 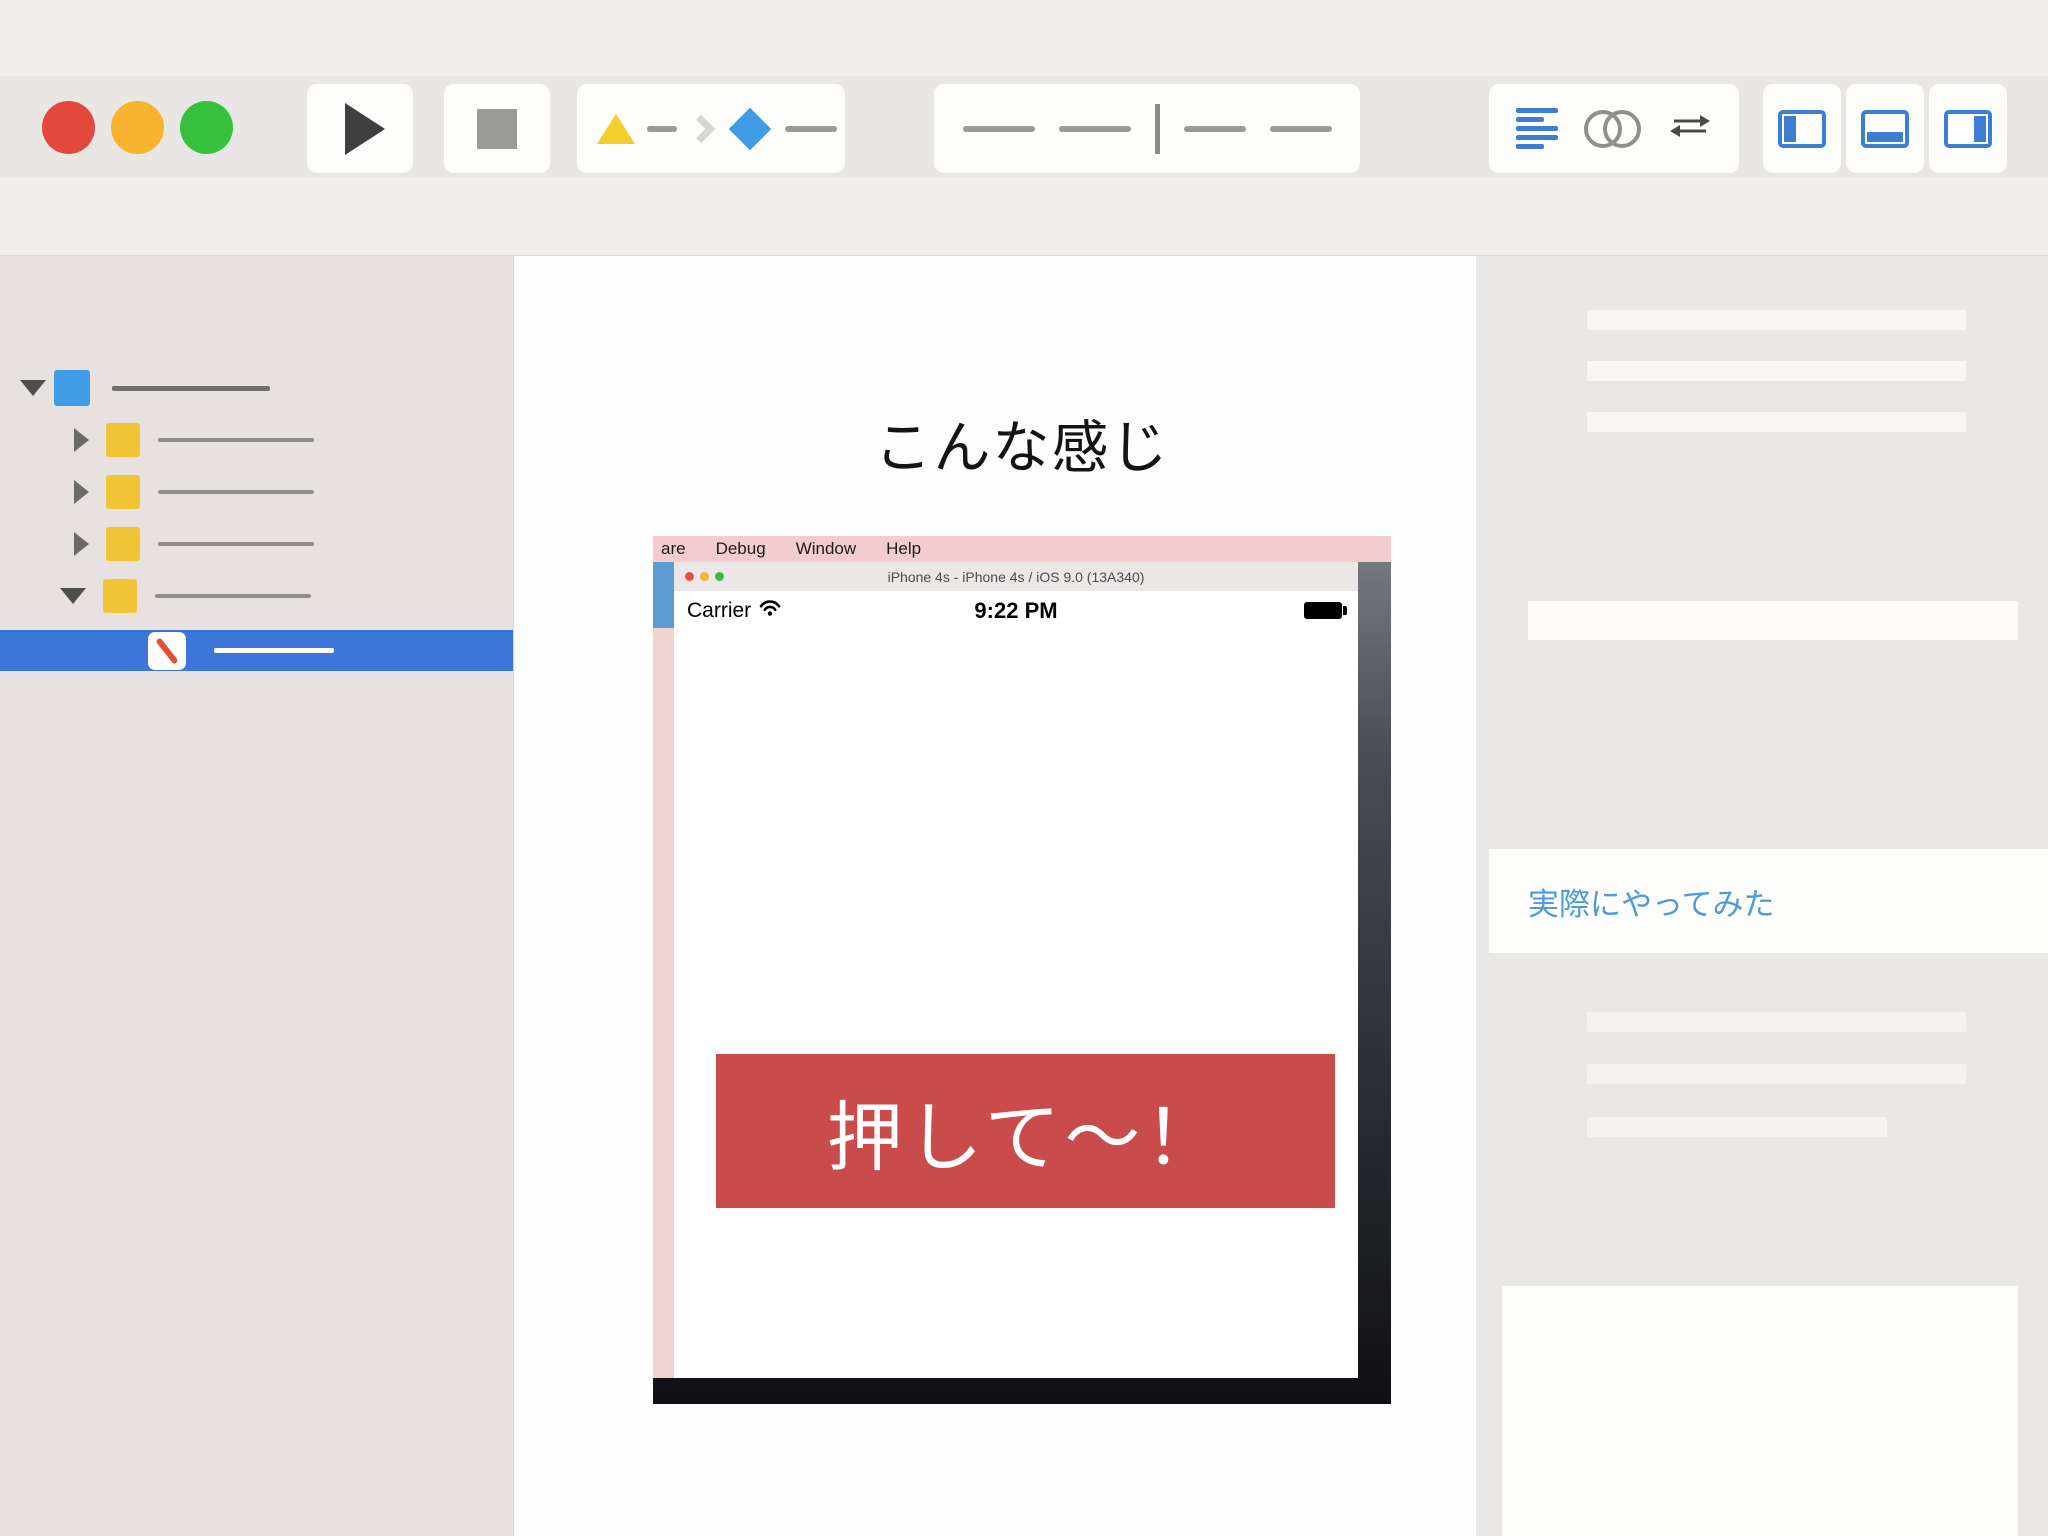 I want to click on content-box, so click(x=1760, y=1411).